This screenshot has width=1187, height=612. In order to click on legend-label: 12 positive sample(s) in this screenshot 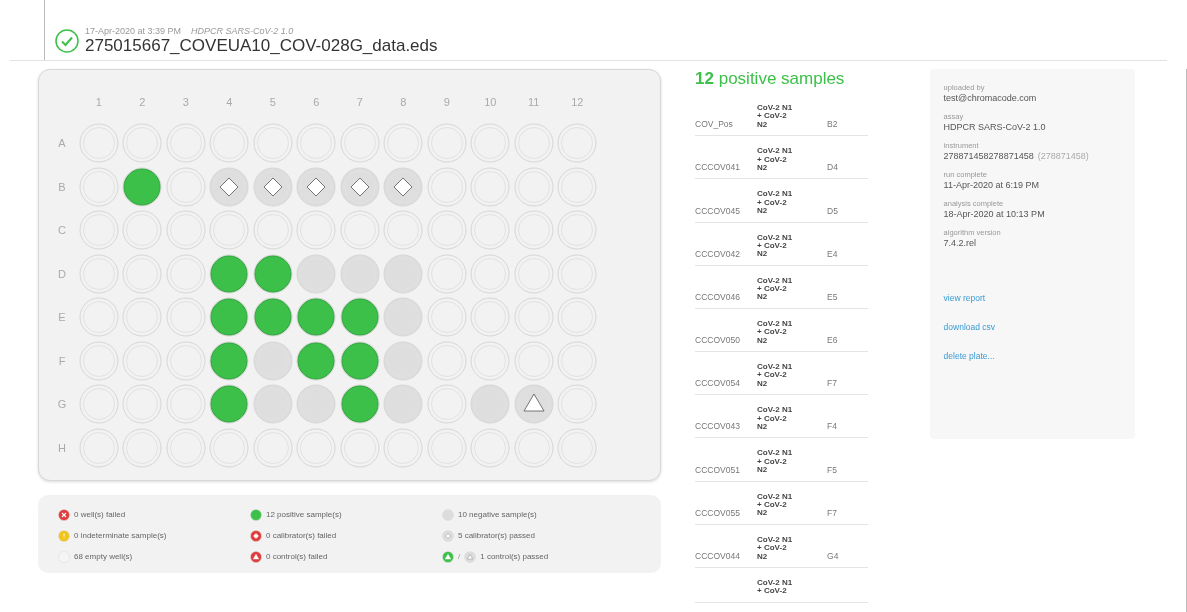, I will do `click(304, 514)`.